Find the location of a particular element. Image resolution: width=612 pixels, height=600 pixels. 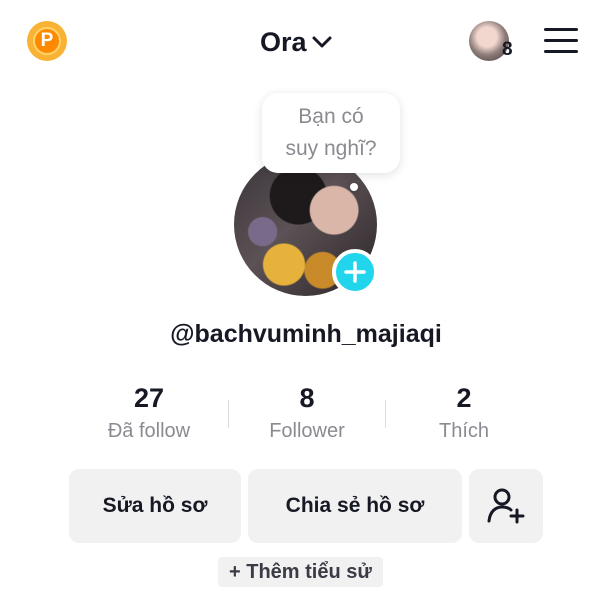

coin-icon: P is located at coordinates (47, 41).